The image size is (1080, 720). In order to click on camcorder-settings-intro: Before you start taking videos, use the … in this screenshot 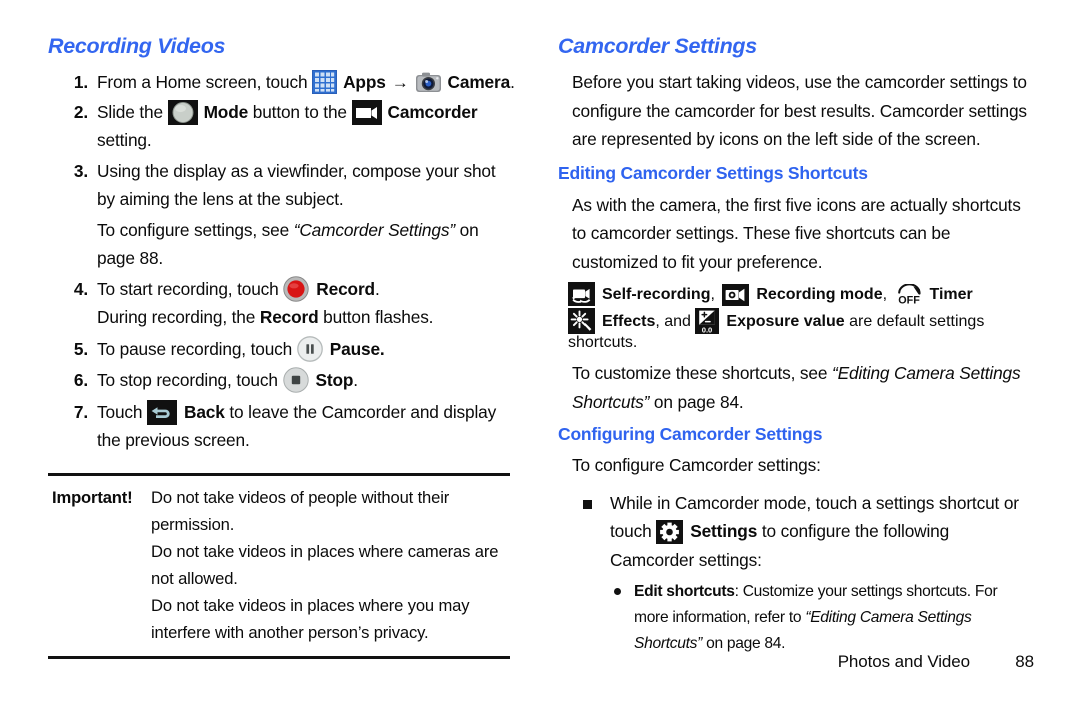, I will do `click(799, 110)`.